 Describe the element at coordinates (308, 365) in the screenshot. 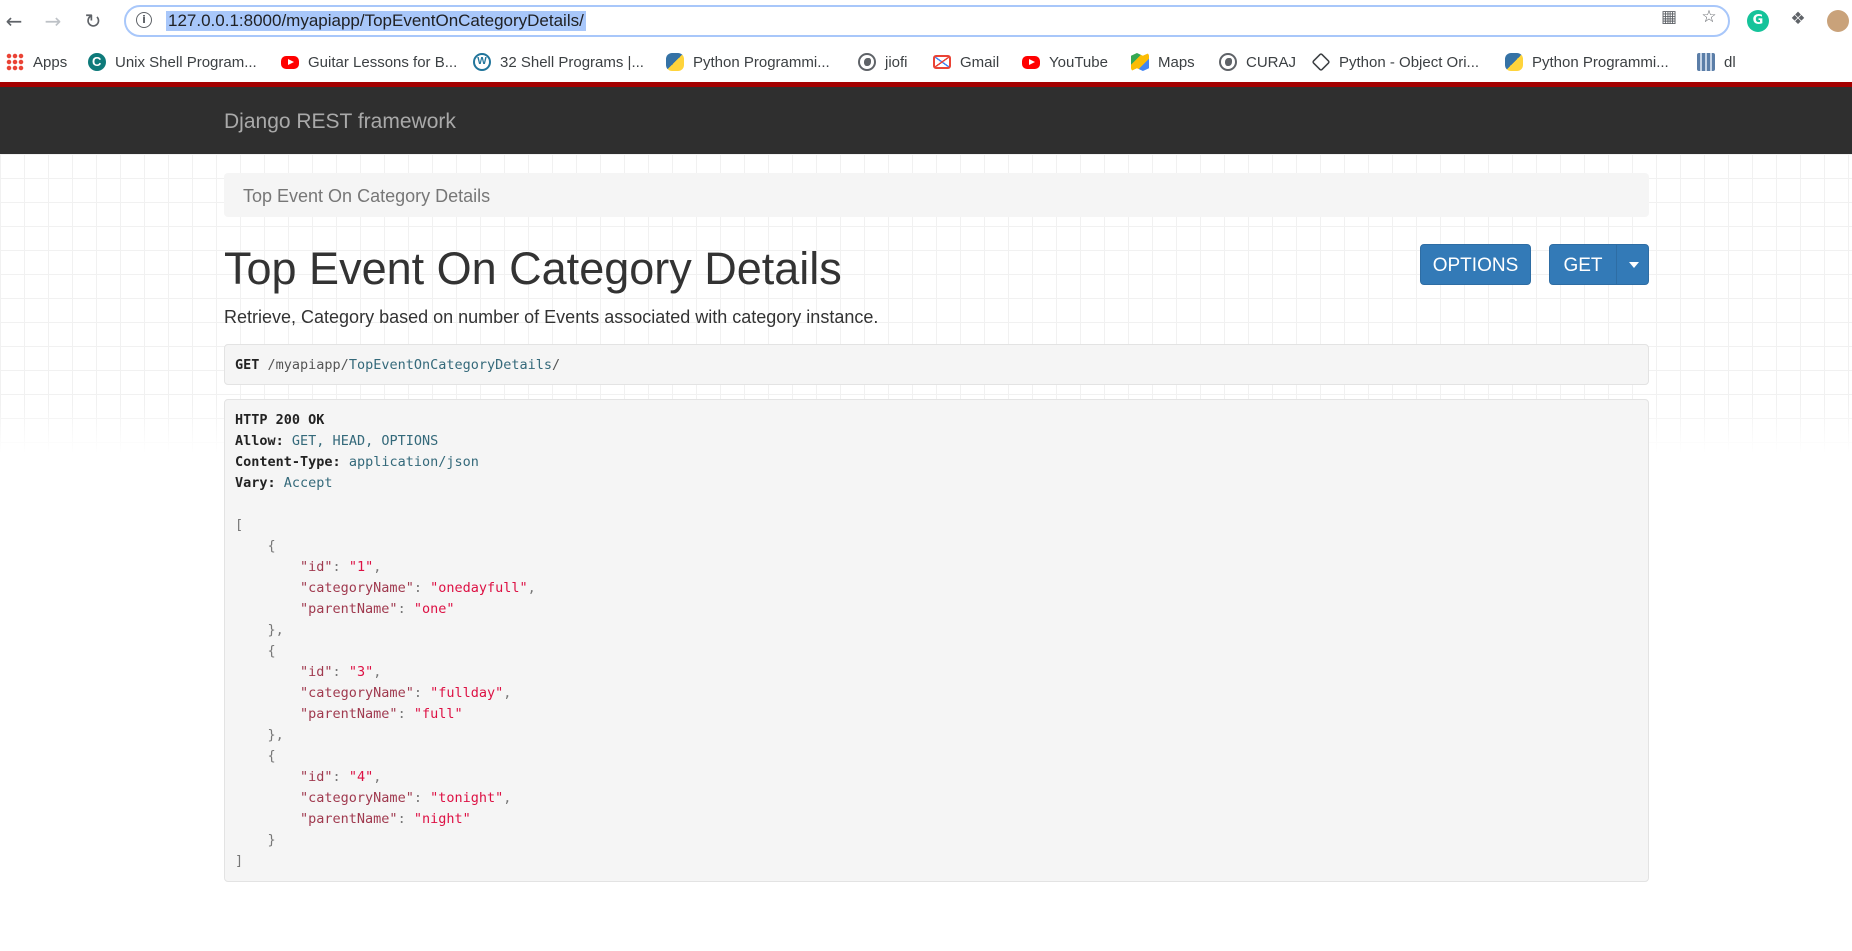

I see `request-path-prefix: /myapiapp/` at that location.